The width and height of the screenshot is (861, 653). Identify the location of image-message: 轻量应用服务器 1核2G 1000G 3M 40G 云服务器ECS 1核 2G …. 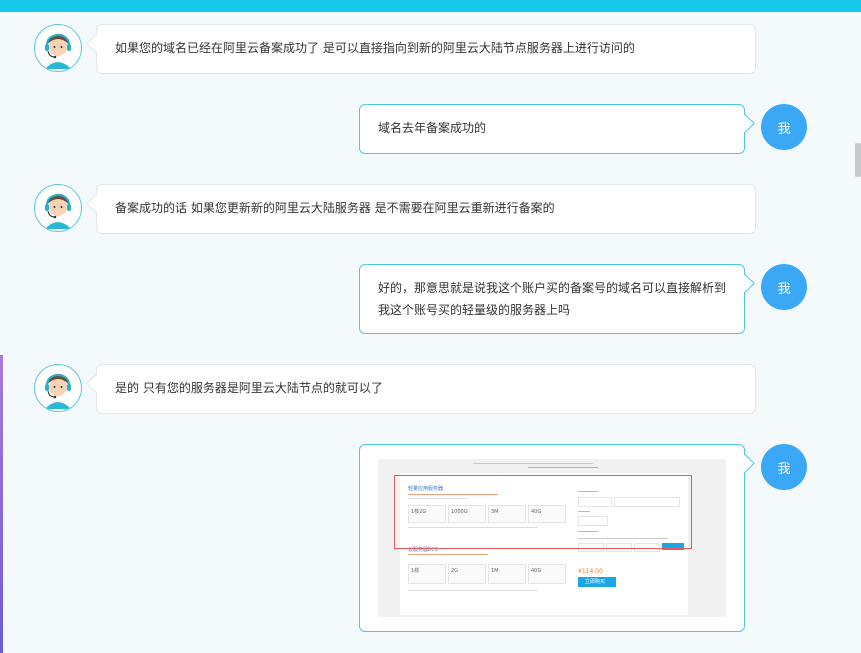
(552, 538).